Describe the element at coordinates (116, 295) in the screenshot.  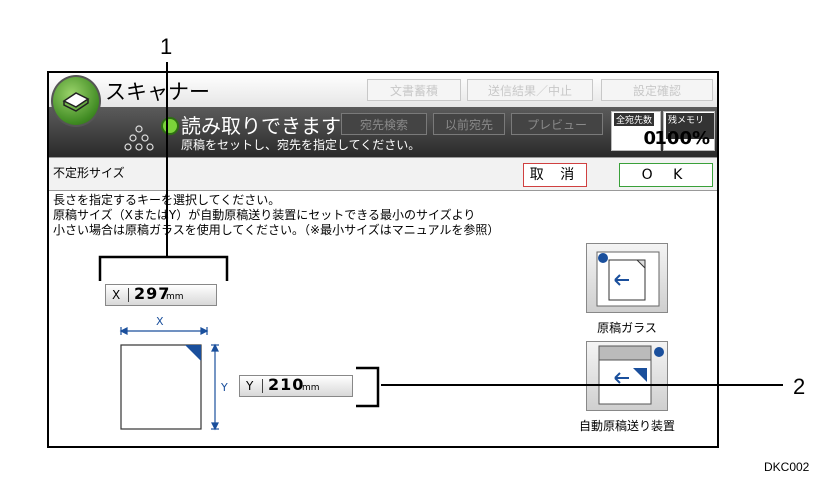
I see `x-axis-prefix: X` at that location.